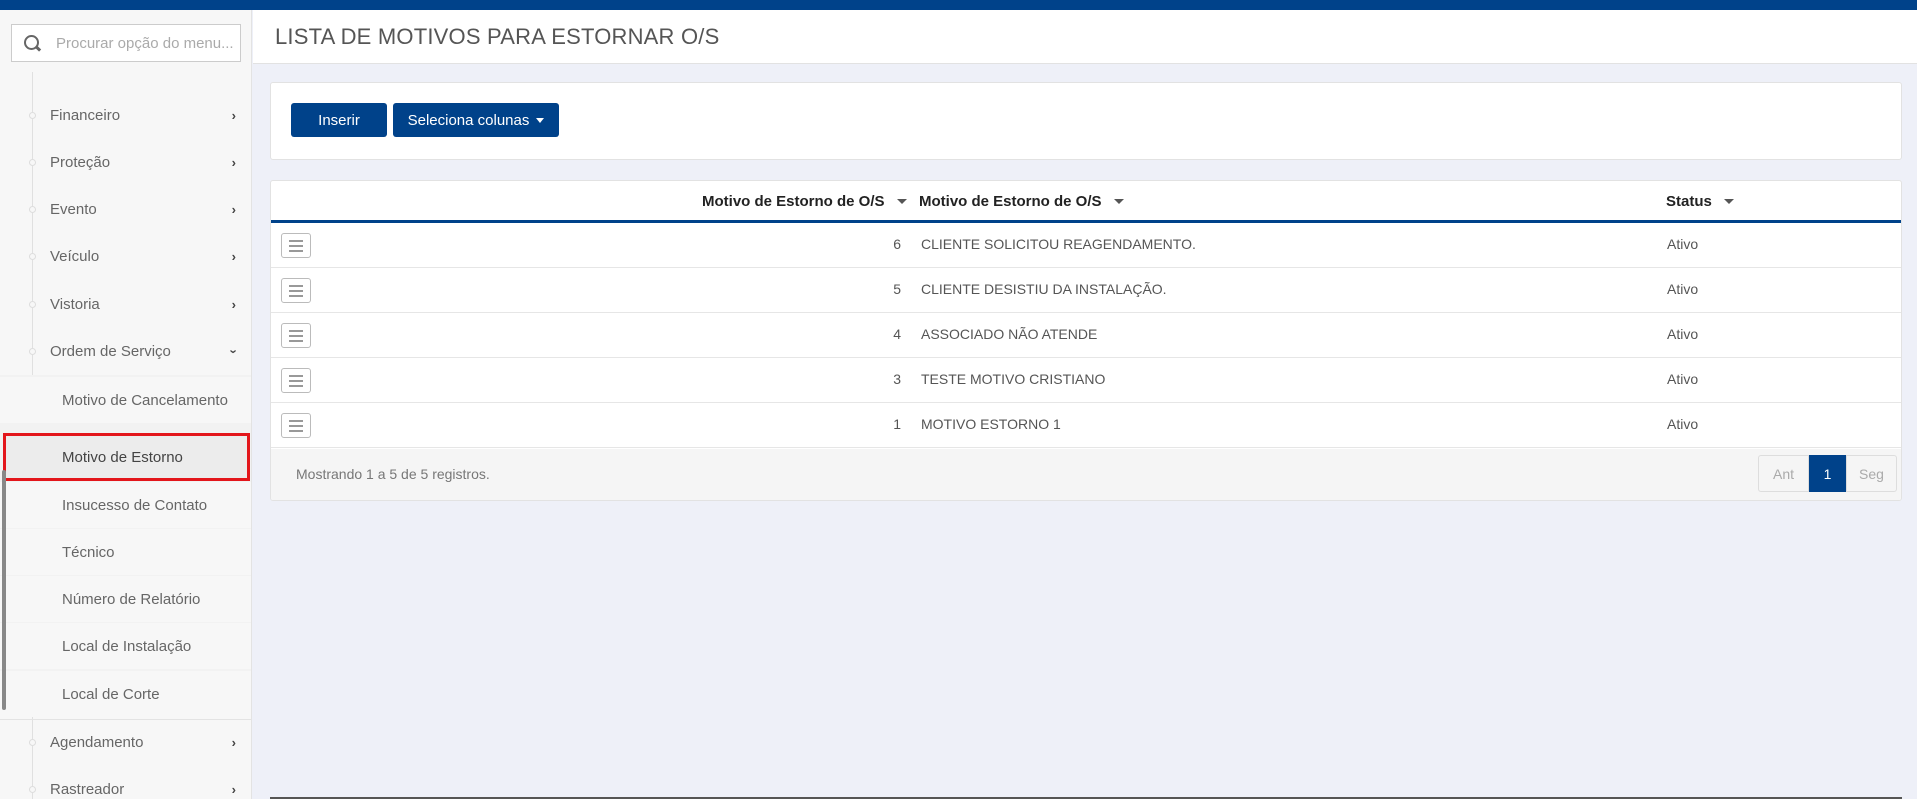 The width and height of the screenshot is (1917, 799). I want to click on pagination: Ant 1 Seg, so click(1827, 473).